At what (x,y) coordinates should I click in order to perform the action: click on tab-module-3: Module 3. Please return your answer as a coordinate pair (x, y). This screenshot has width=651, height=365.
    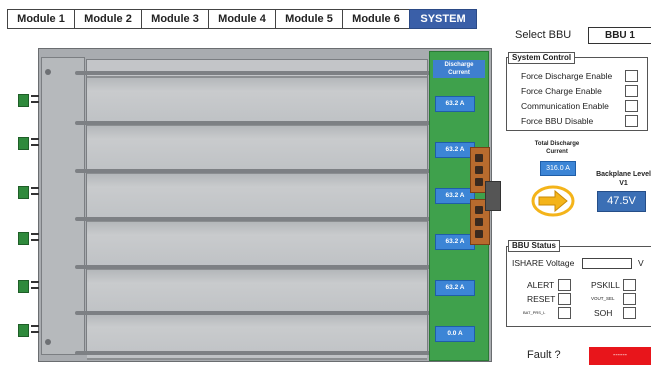
    Looking at the image, I should click on (175, 19).